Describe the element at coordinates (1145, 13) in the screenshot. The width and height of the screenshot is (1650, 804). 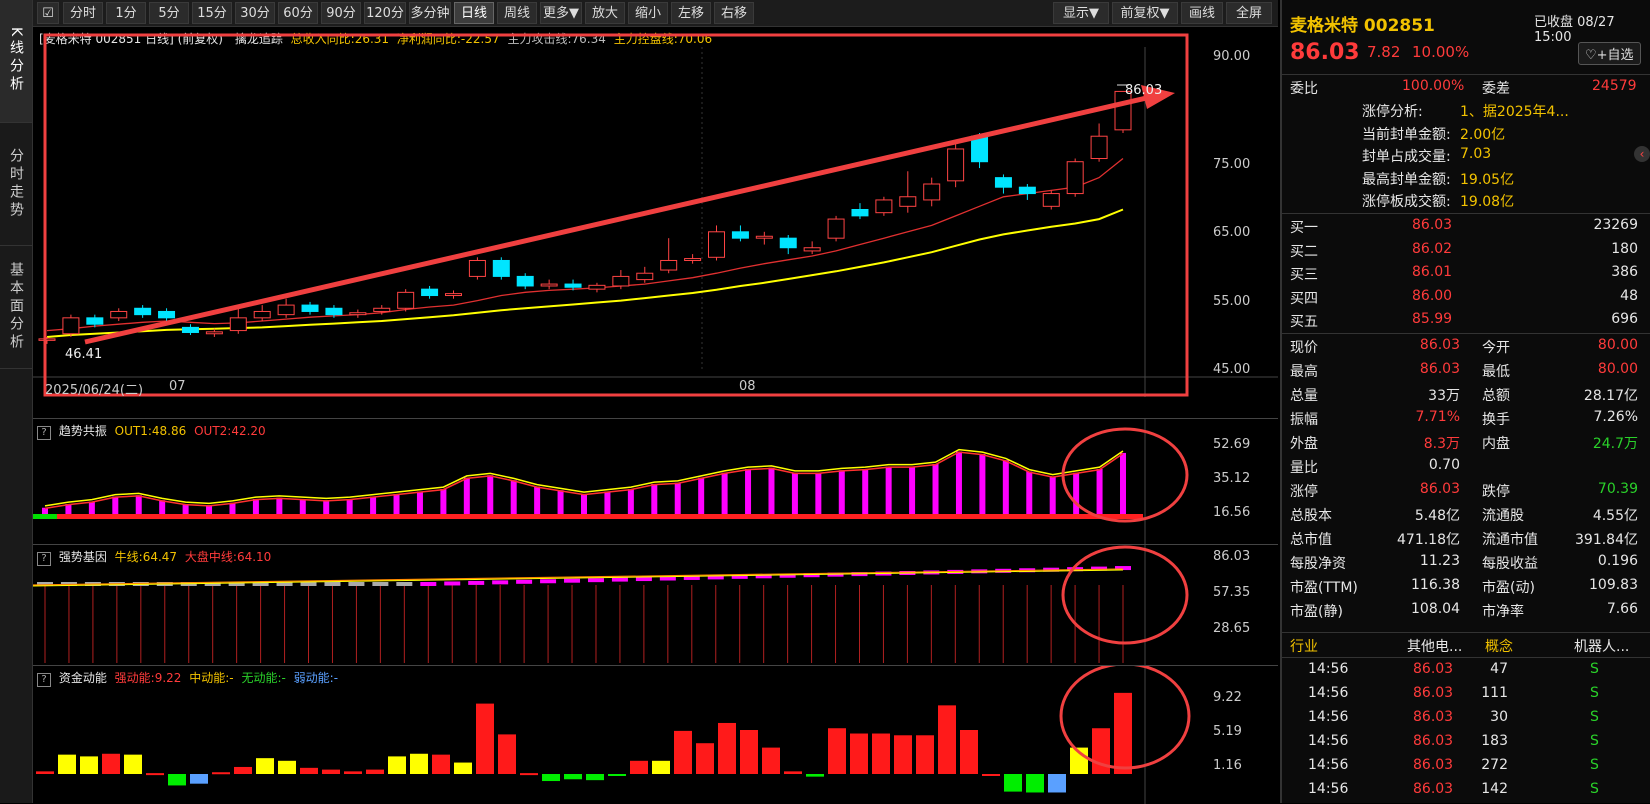
I see `btn-adjust: 前复权▼` at that location.